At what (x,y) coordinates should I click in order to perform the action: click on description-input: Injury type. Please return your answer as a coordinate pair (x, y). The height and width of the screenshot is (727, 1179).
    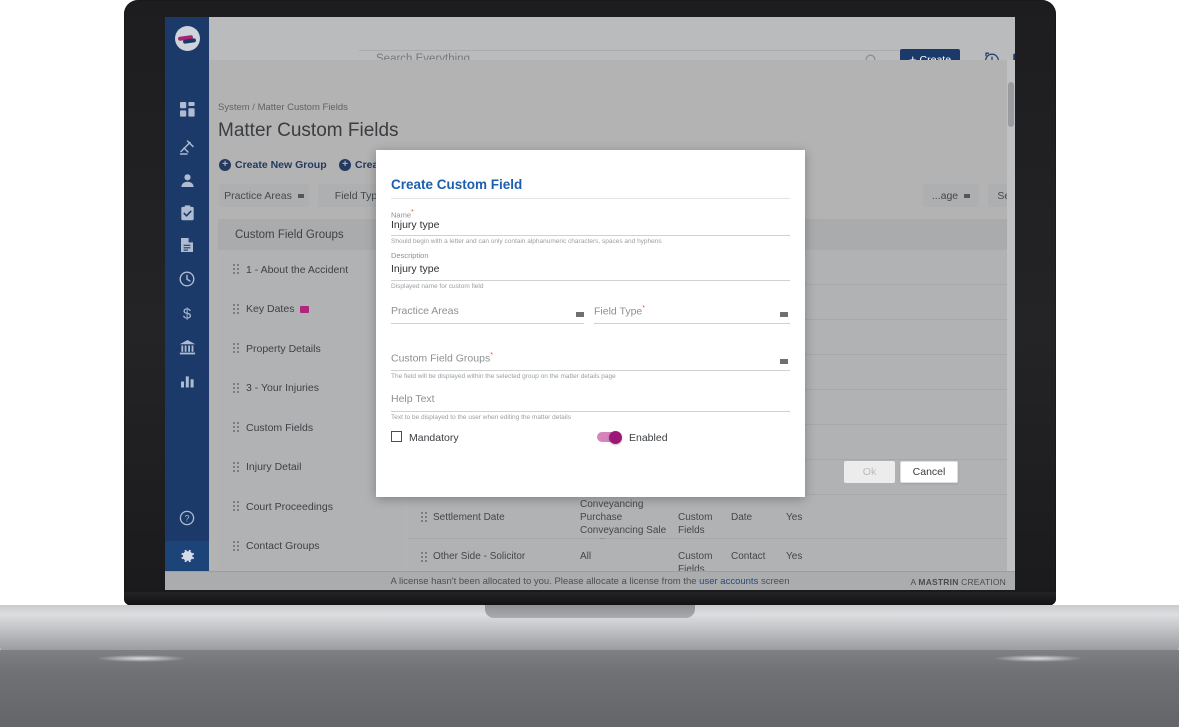
    Looking at the image, I should click on (415, 269).